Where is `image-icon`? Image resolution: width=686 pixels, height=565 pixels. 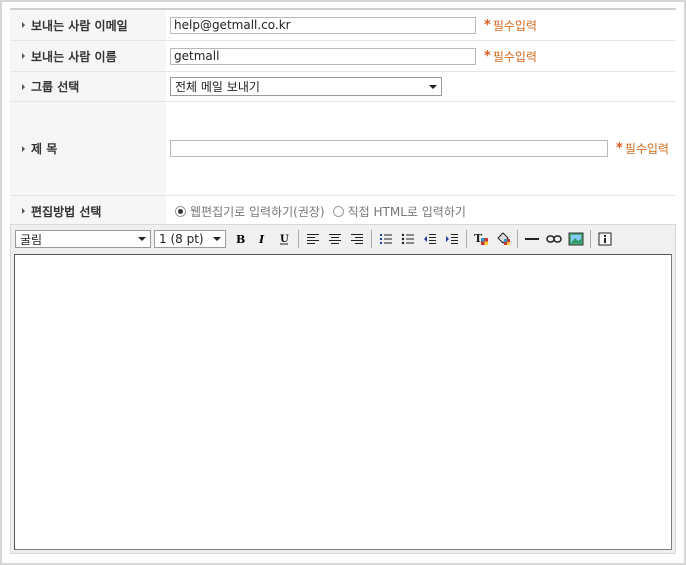 image-icon is located at coordinates (576, 239).